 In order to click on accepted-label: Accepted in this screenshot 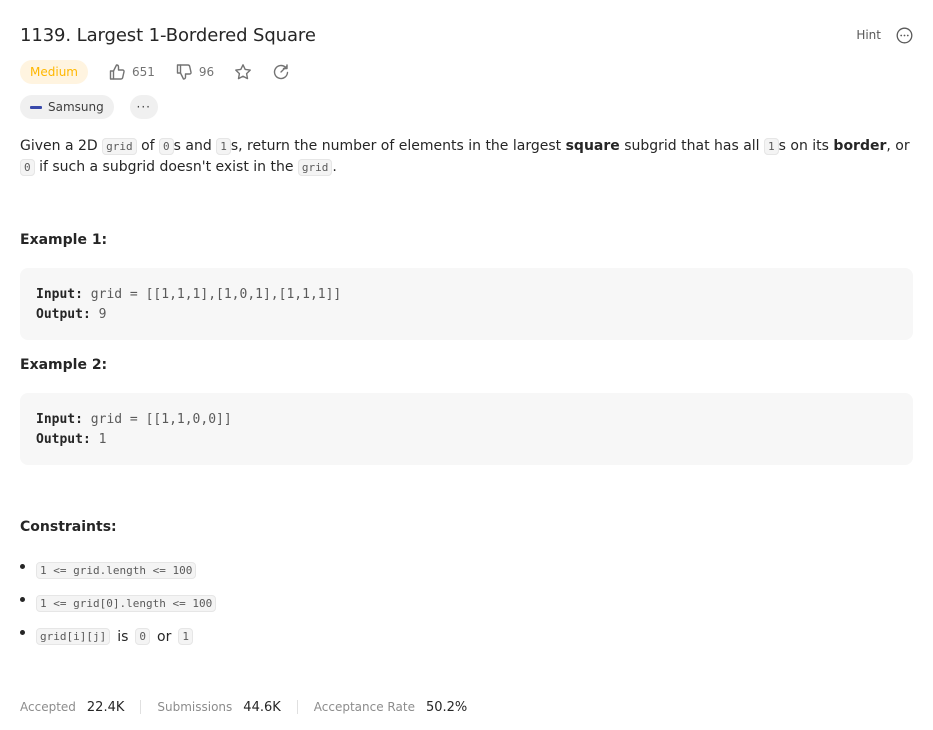, I will do `click(48, 707)`.